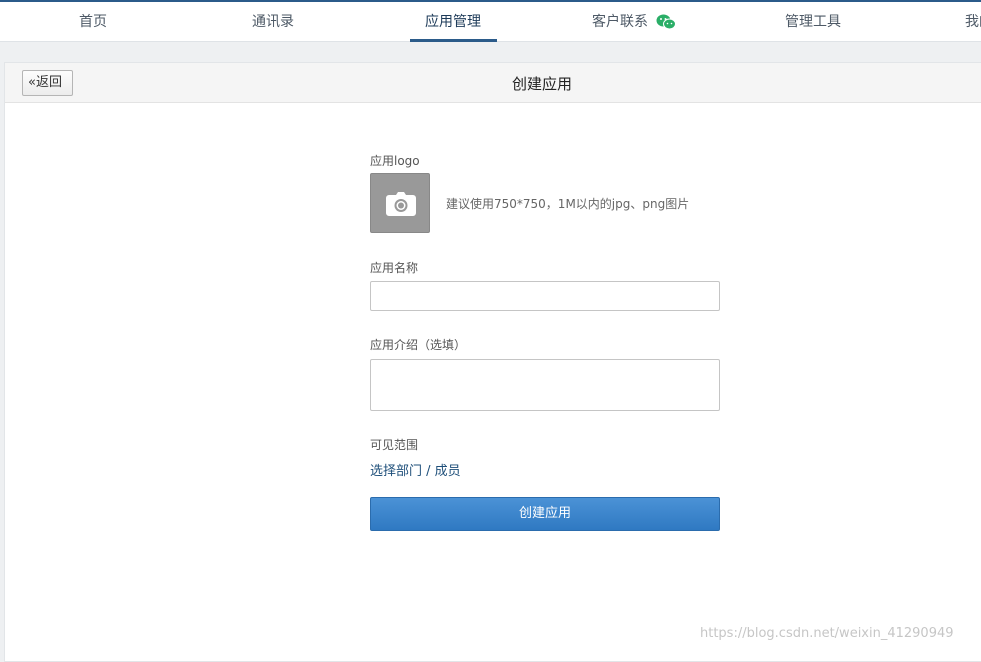  Describe the element at coordinates (545, 385) in the screenshot. I see `app-intro-textarea` at that location.